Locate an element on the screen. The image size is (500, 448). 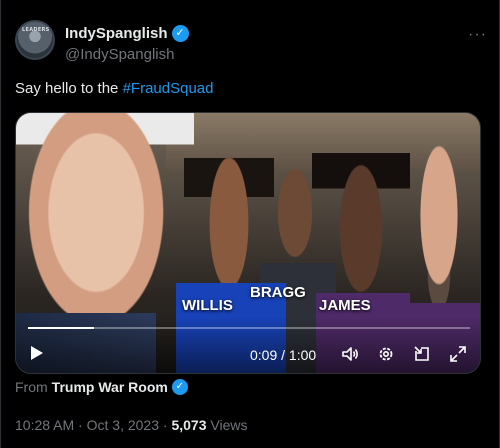
play-icon is located at coordinates (37, 353).